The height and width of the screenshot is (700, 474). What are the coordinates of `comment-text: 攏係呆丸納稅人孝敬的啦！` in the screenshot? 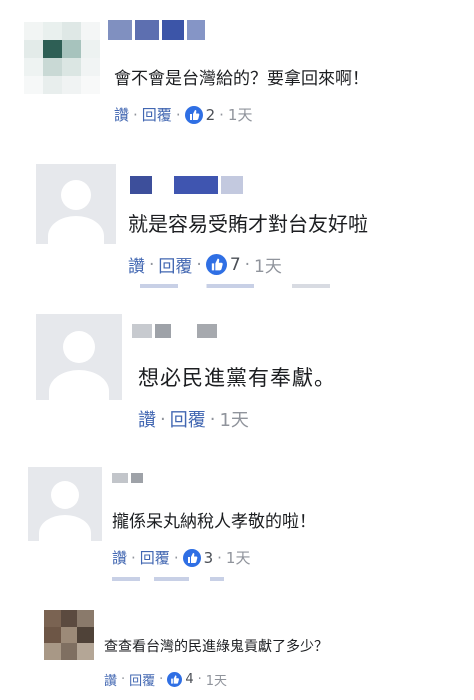 It's located at (214, 522).